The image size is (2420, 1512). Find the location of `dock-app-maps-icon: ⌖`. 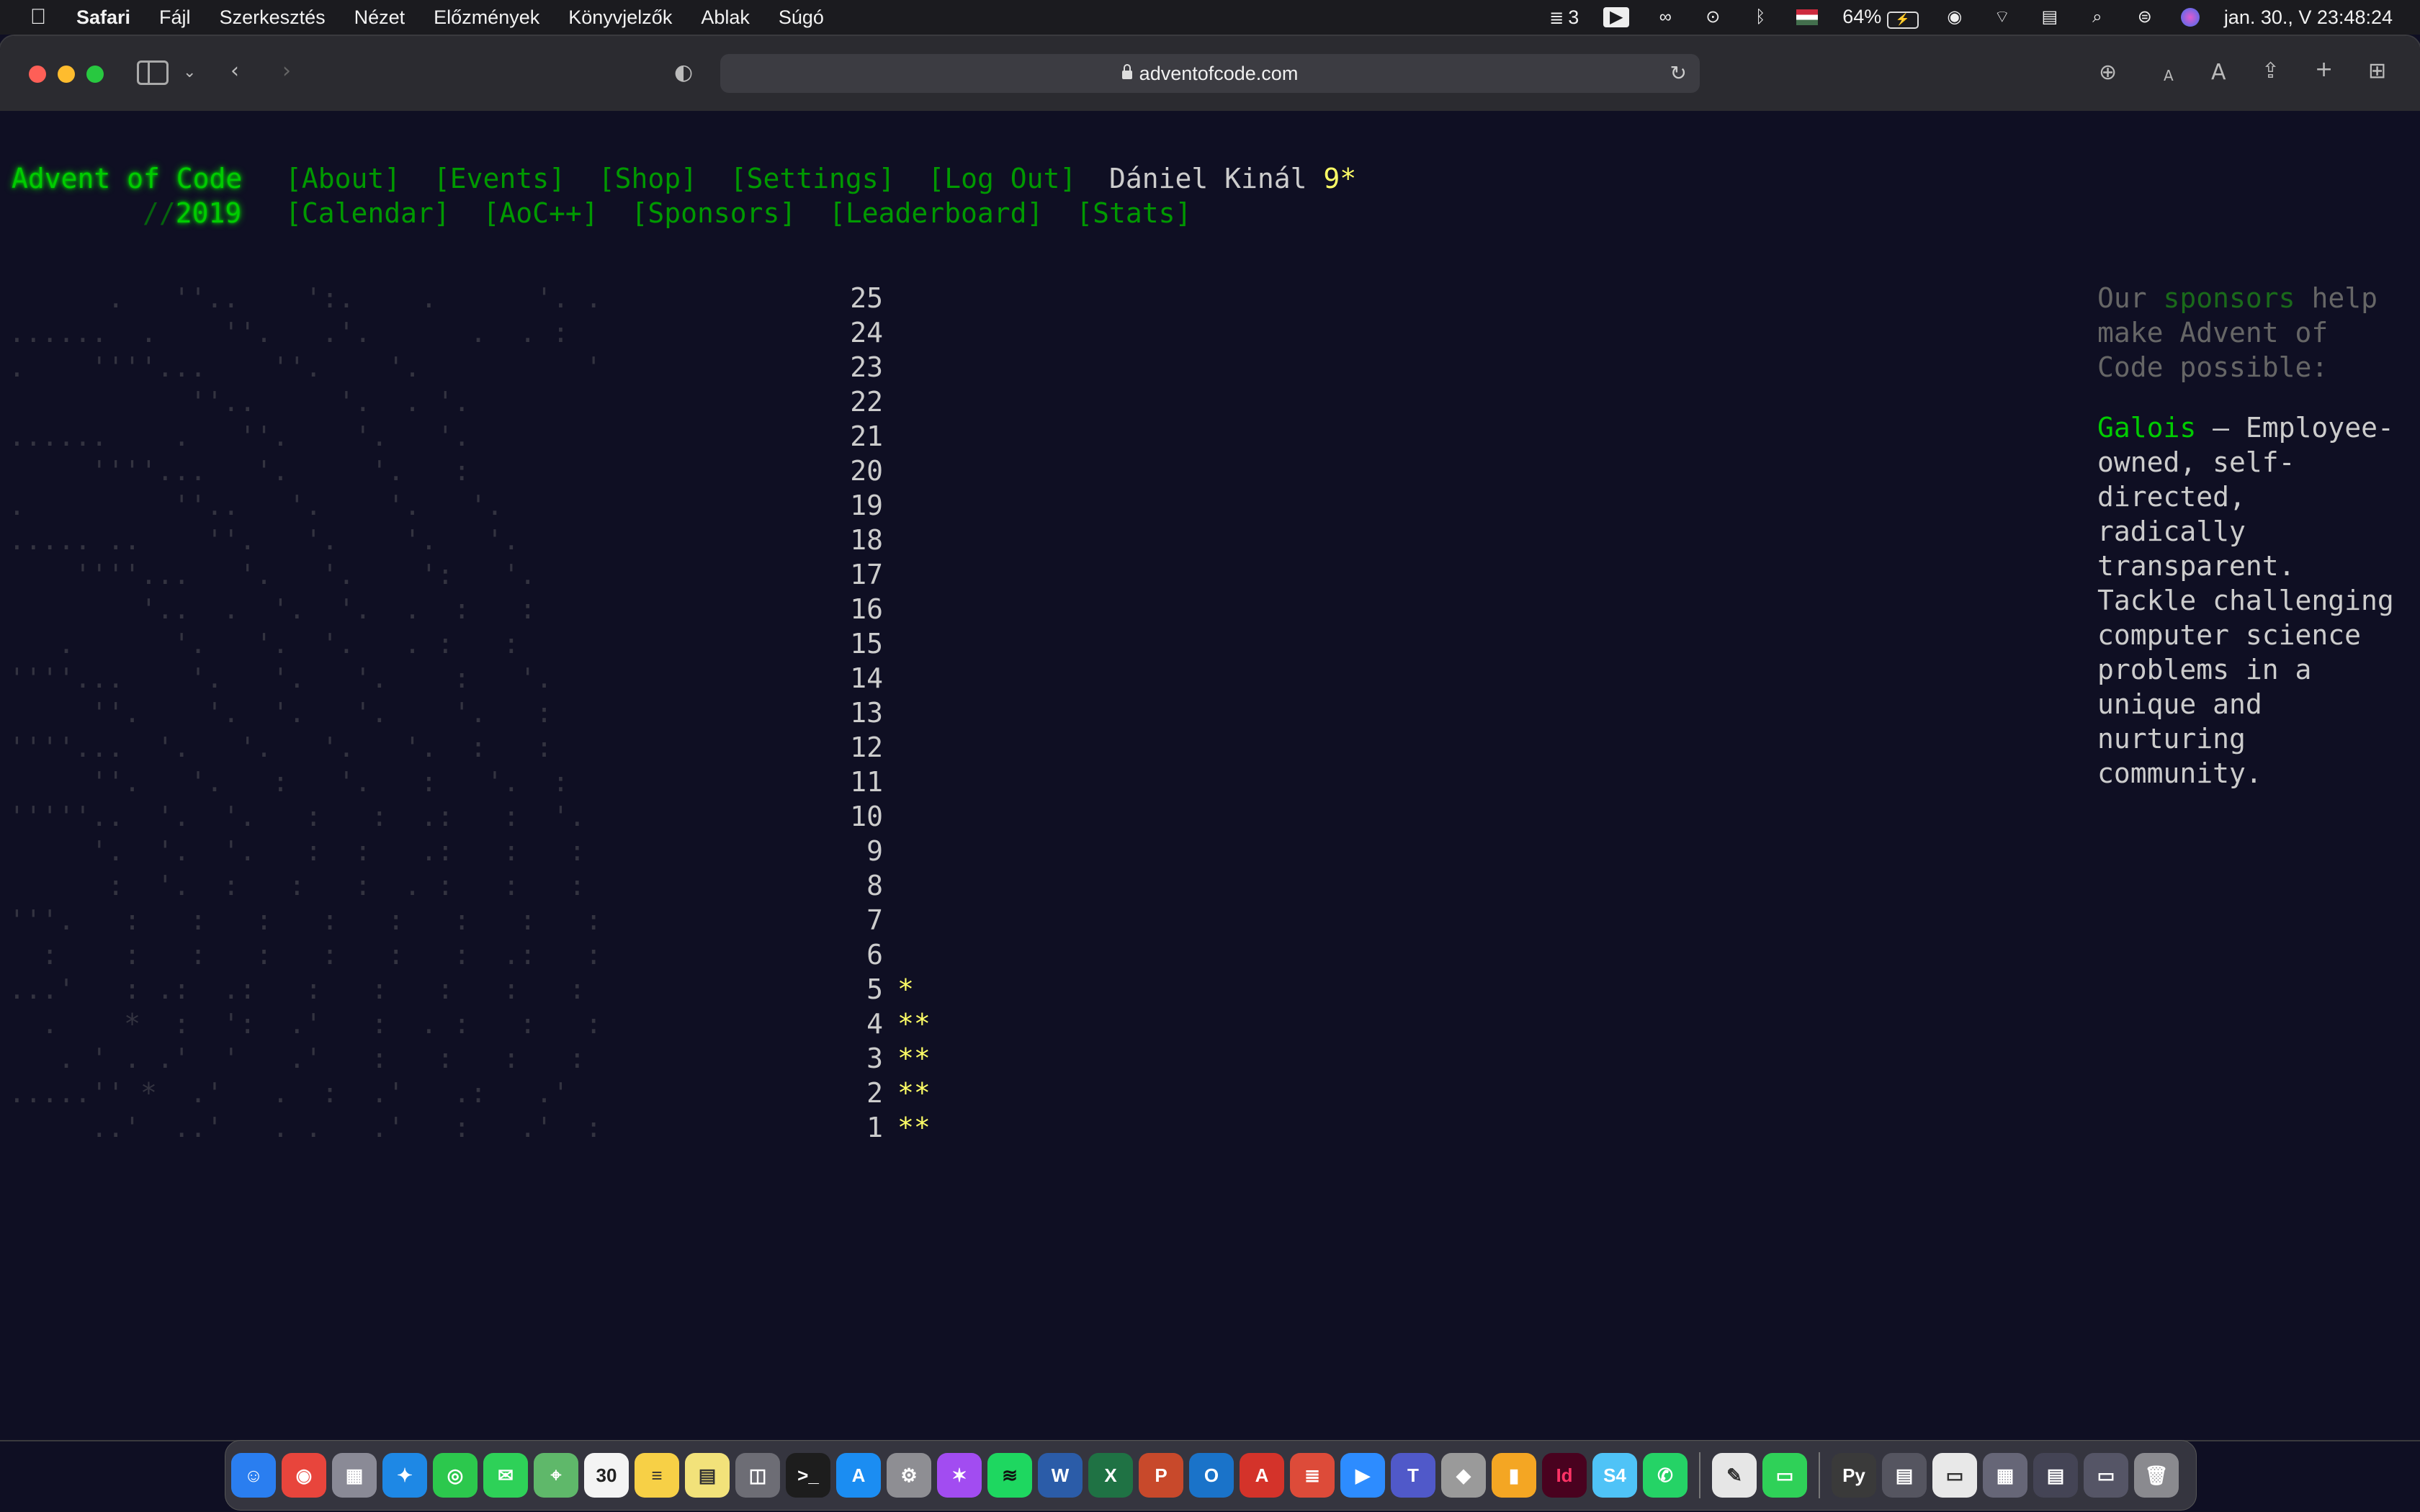

dock-app-maps-icon: ⌖ is located at coordinates (556, 1475).